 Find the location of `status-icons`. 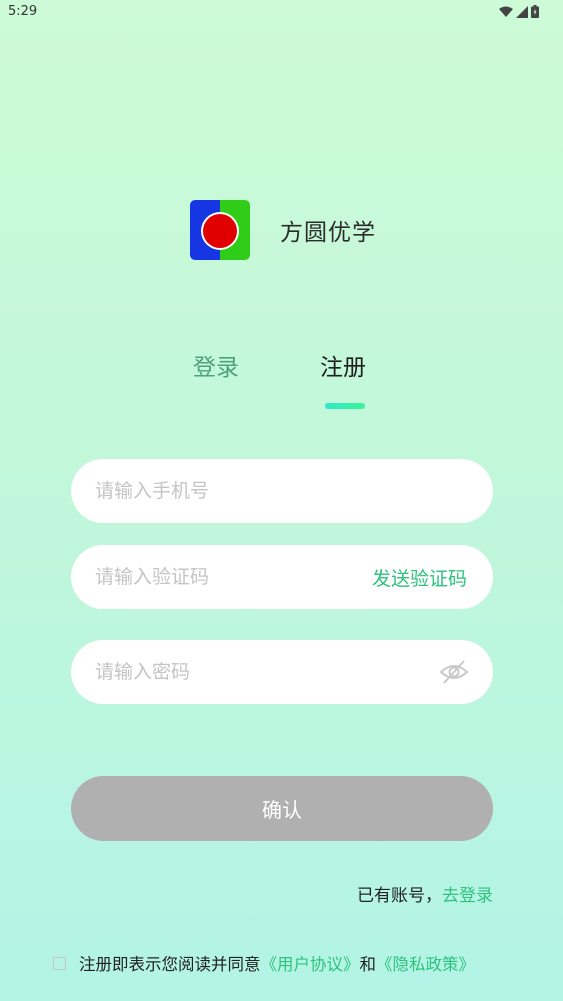

status-icons is located at coordinates (519, 11).